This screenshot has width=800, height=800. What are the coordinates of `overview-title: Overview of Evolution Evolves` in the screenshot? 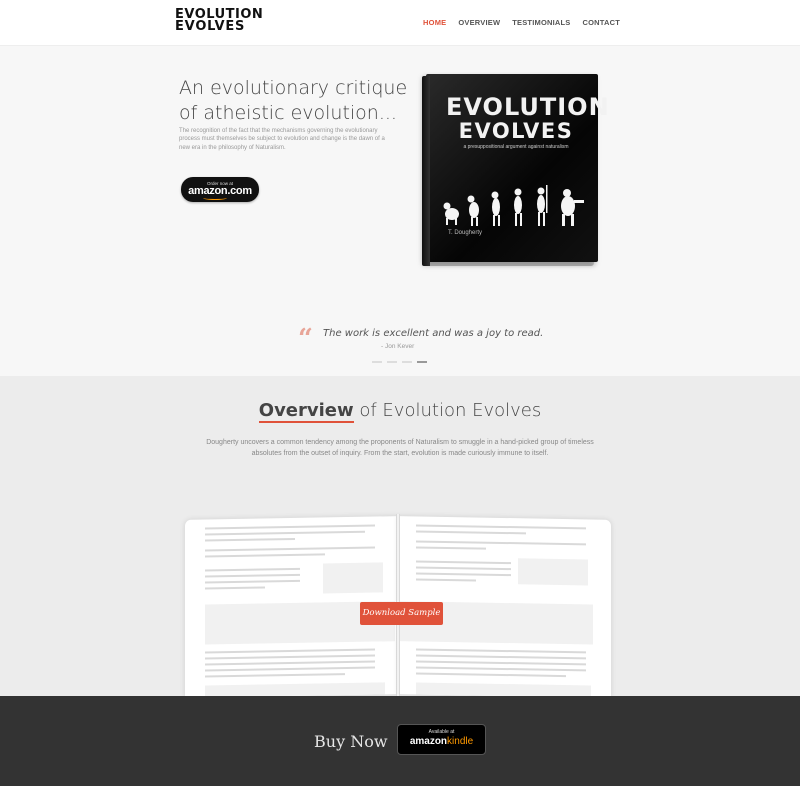 It's located at (400, 411).